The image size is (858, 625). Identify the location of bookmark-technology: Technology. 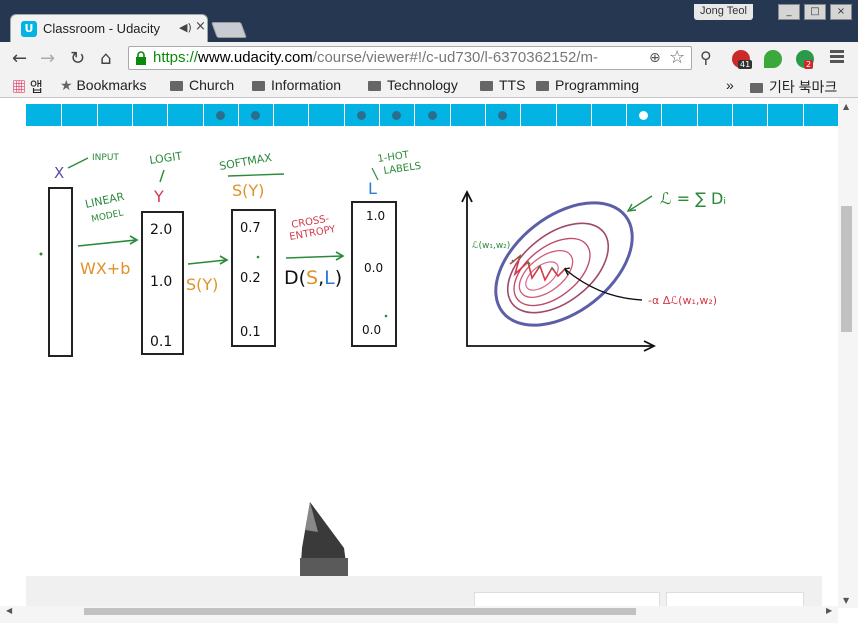
(413, 85).